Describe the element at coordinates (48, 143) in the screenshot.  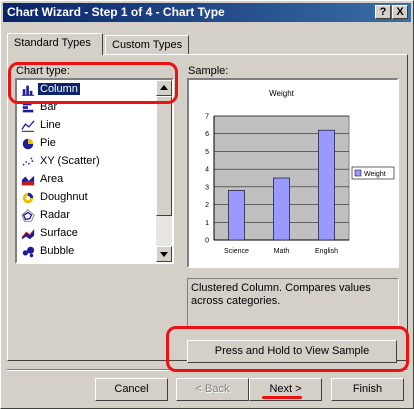
I see `chart-type-item-label: Pie` at that location.